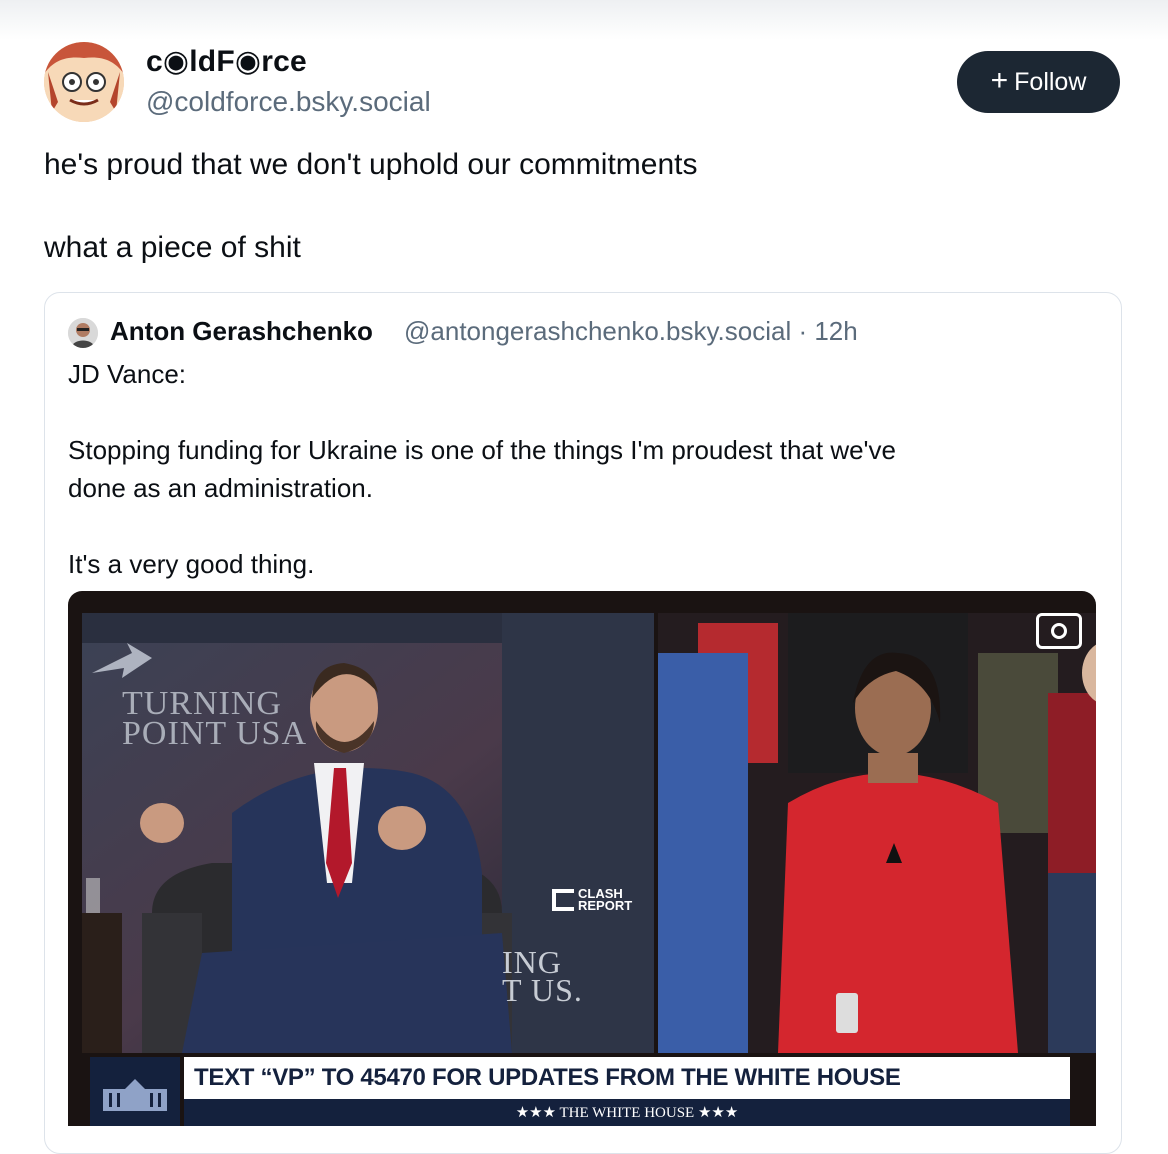  Describe the element at coordinates (1050, 81) in the screenshot. I see `follow-label: Follow` at that location.